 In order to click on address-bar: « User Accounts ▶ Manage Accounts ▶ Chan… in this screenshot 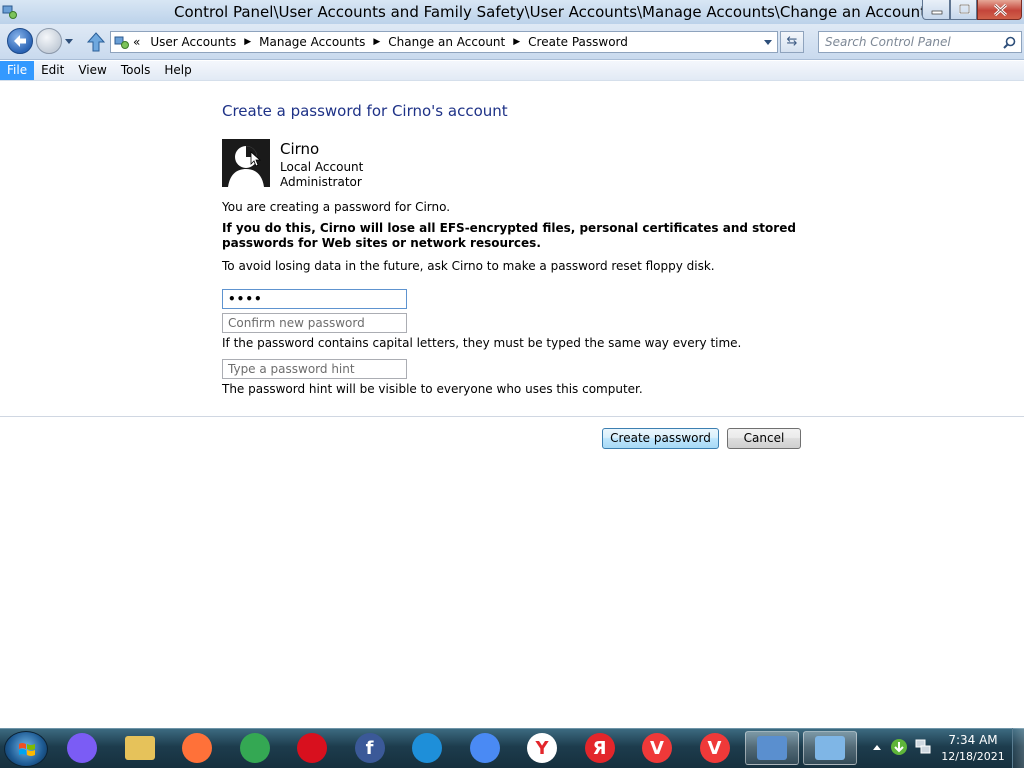, I will do `click(444, 42)`.